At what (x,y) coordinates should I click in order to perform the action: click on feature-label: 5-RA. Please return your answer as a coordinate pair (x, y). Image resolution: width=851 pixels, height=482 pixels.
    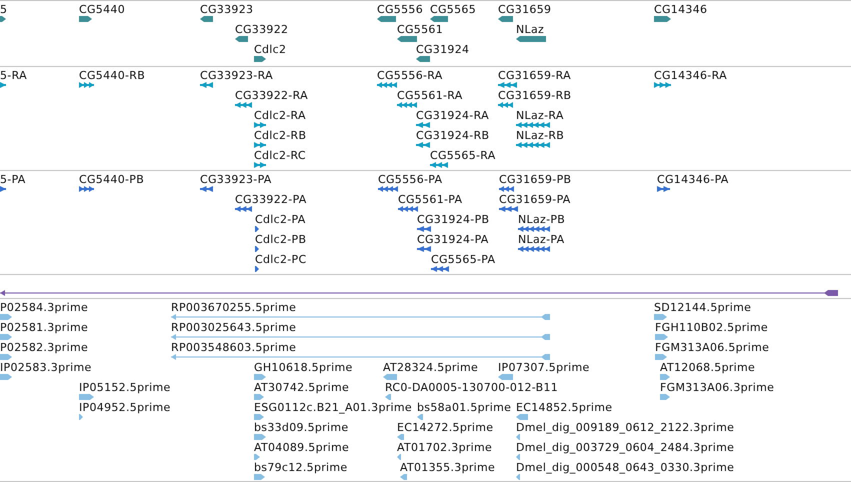
    Looking at the image, I should click on (13, 75).